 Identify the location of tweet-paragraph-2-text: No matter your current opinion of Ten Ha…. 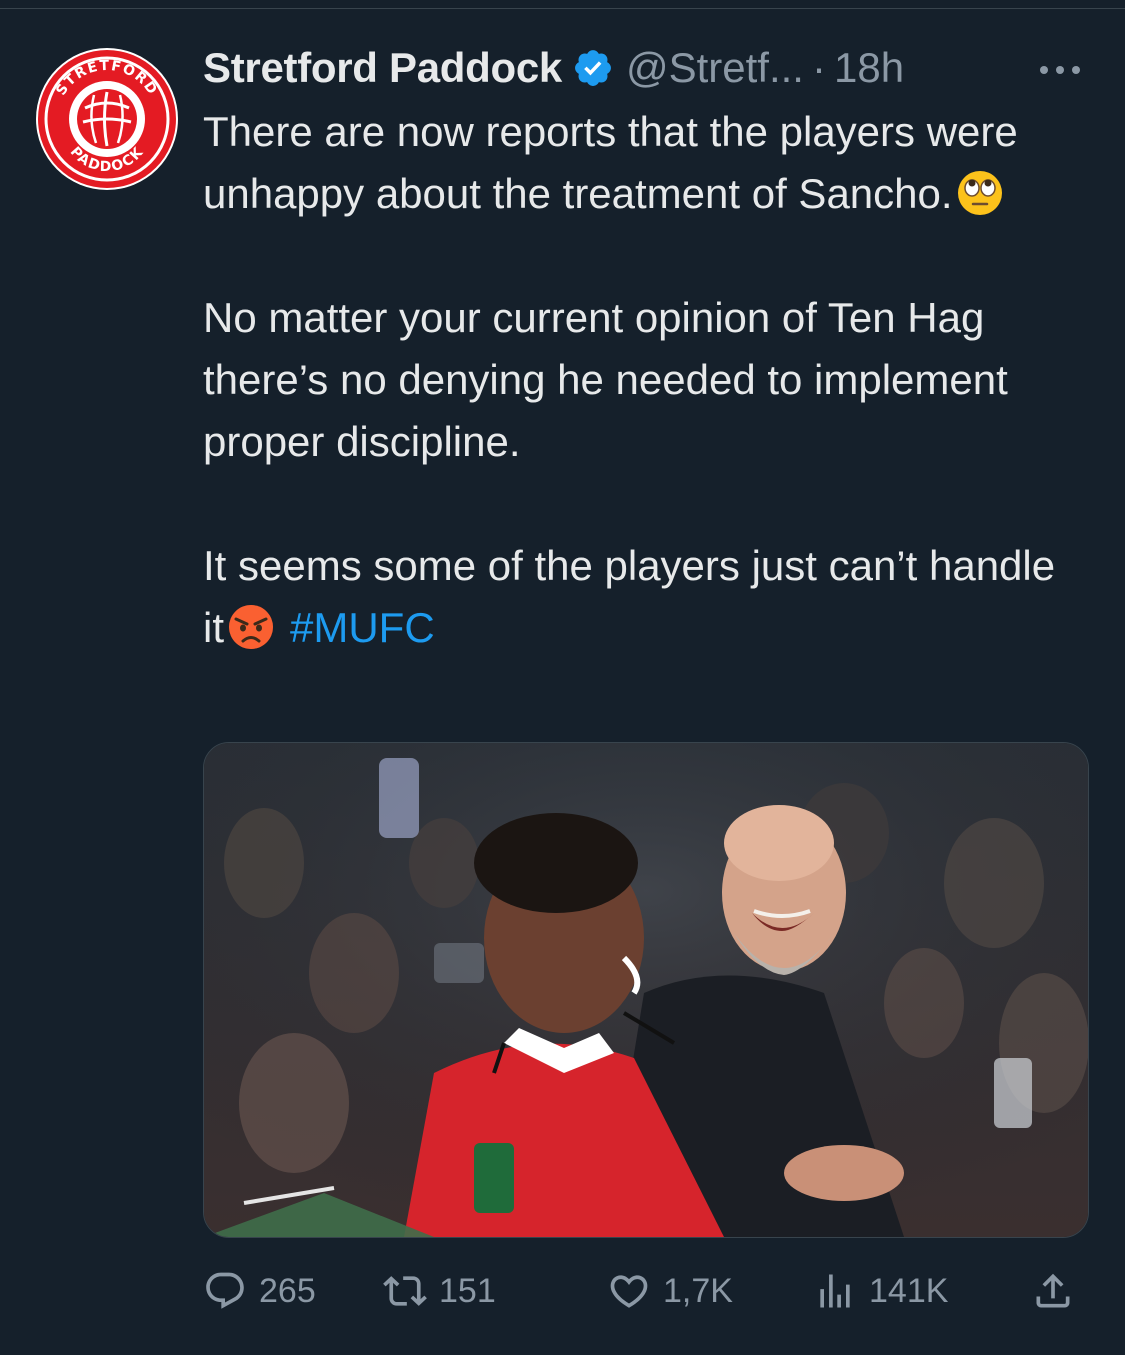
(605, 379).